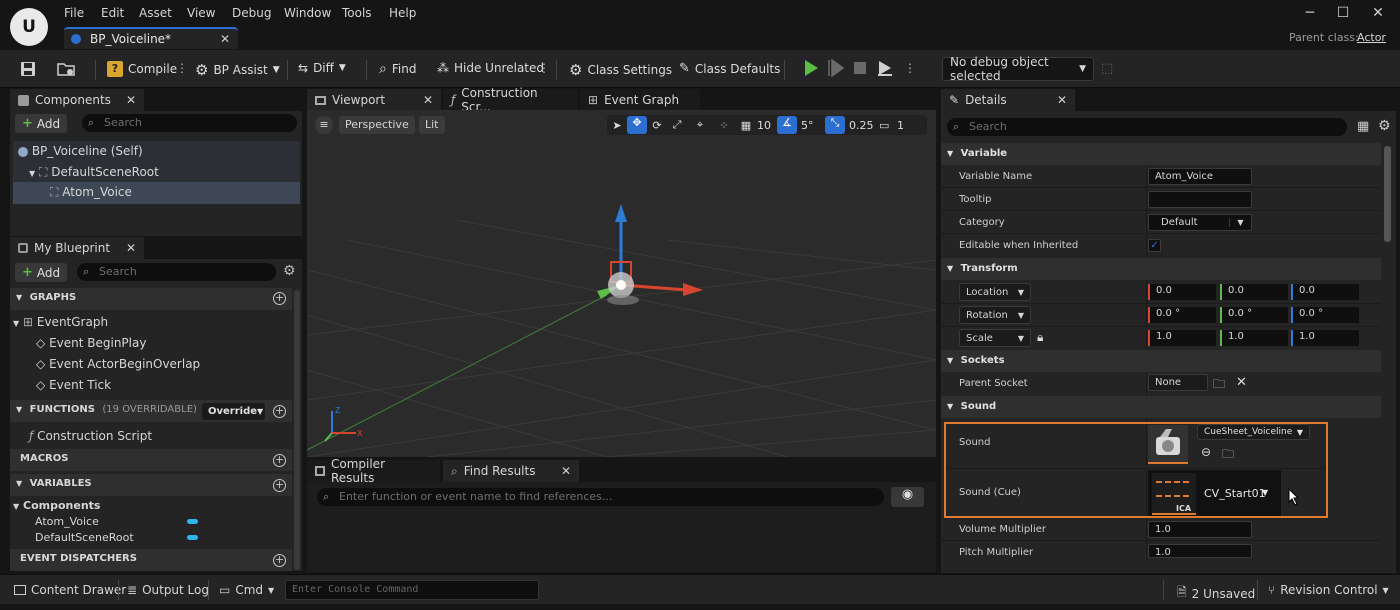 The height and width of the screenshot is (610, 1400). What do you see at coordinates (1107, 68) in the screenshot?
I see `debug-filter-icon: ⬚` at bounding box center [1107, 68].